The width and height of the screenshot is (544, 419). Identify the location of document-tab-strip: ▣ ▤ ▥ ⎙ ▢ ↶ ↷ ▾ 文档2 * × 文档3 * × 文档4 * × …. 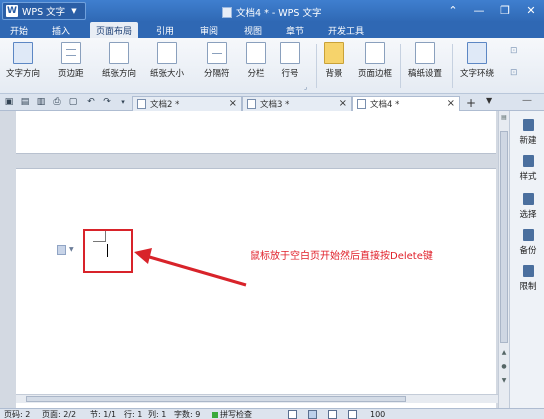
(272, 102).